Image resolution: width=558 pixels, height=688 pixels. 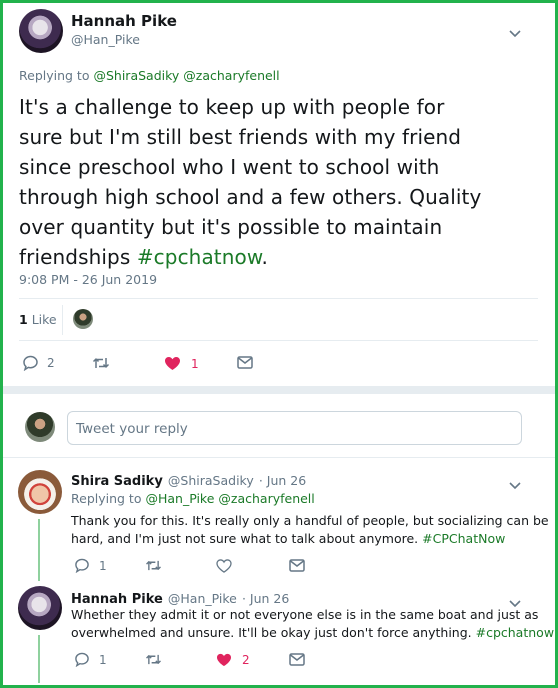 What do you see at coordinates (233, 660) in the screenshot?
I see `like-button: 2` at bounding box center [233, 660].